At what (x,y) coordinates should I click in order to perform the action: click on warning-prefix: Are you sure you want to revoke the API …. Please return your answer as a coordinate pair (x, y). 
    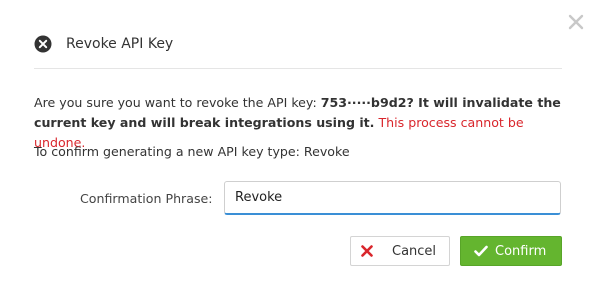
    Looking at the image, I should click on (177, 102).